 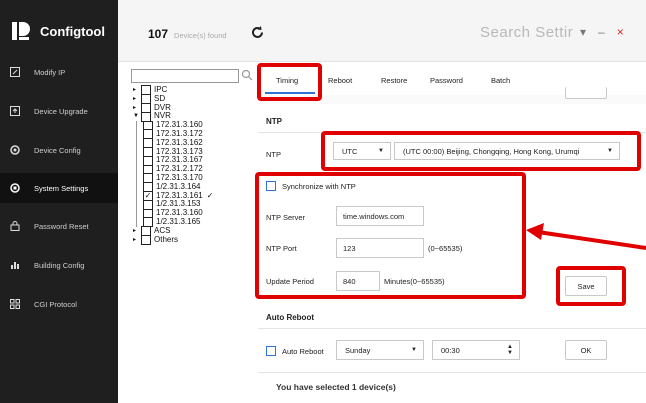 I want to click on selected-check-icon: ✓, so click(x=210, y=195).